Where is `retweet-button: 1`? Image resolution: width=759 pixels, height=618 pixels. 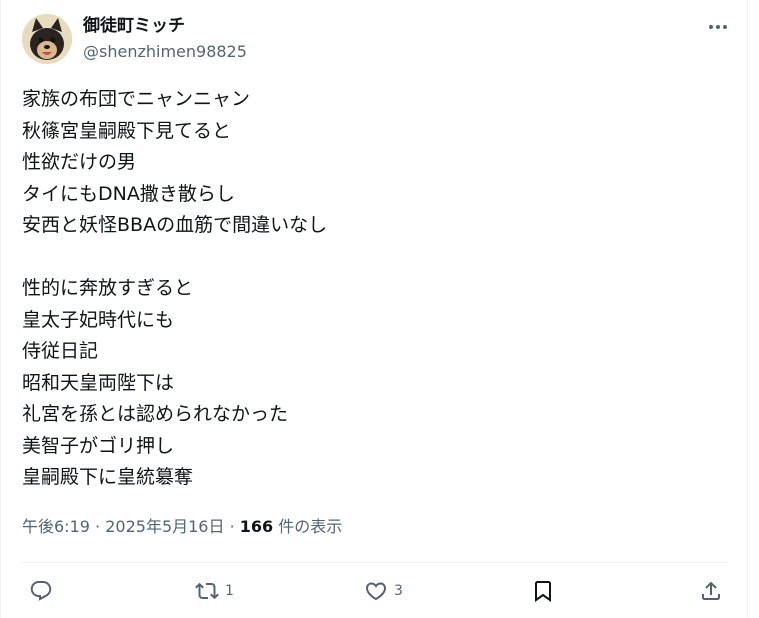
retweet-button: 1 is located at coordinates (214, 591).